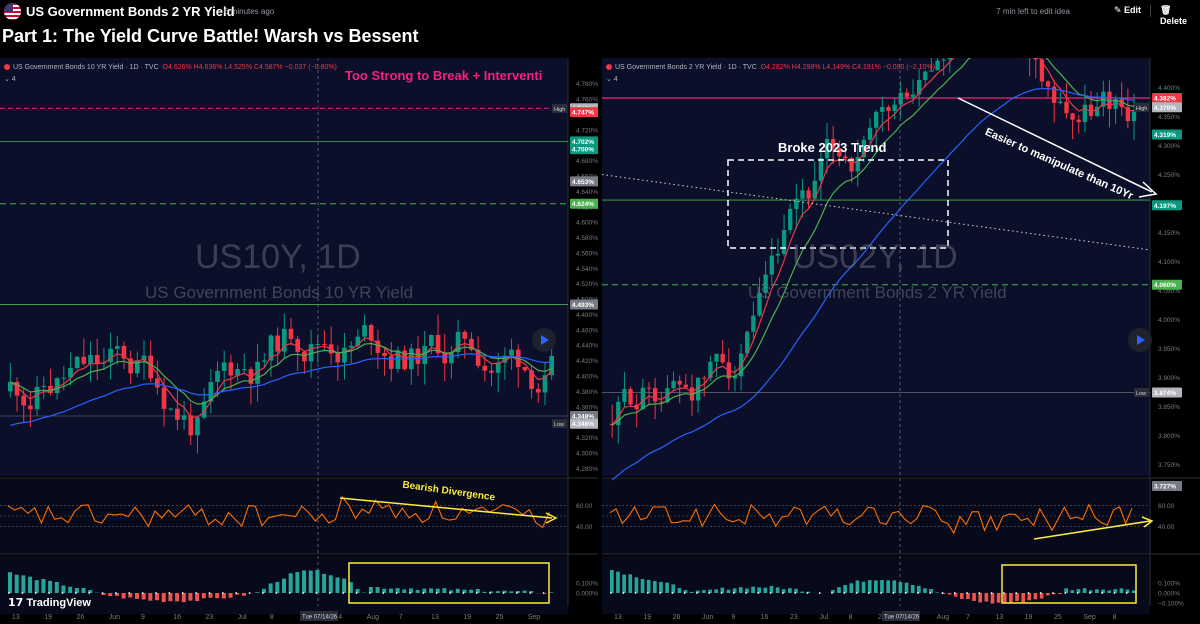 This screenshot has width=1200, height=624. I want to click on x-tick-label: 19, so click(1029, 617).